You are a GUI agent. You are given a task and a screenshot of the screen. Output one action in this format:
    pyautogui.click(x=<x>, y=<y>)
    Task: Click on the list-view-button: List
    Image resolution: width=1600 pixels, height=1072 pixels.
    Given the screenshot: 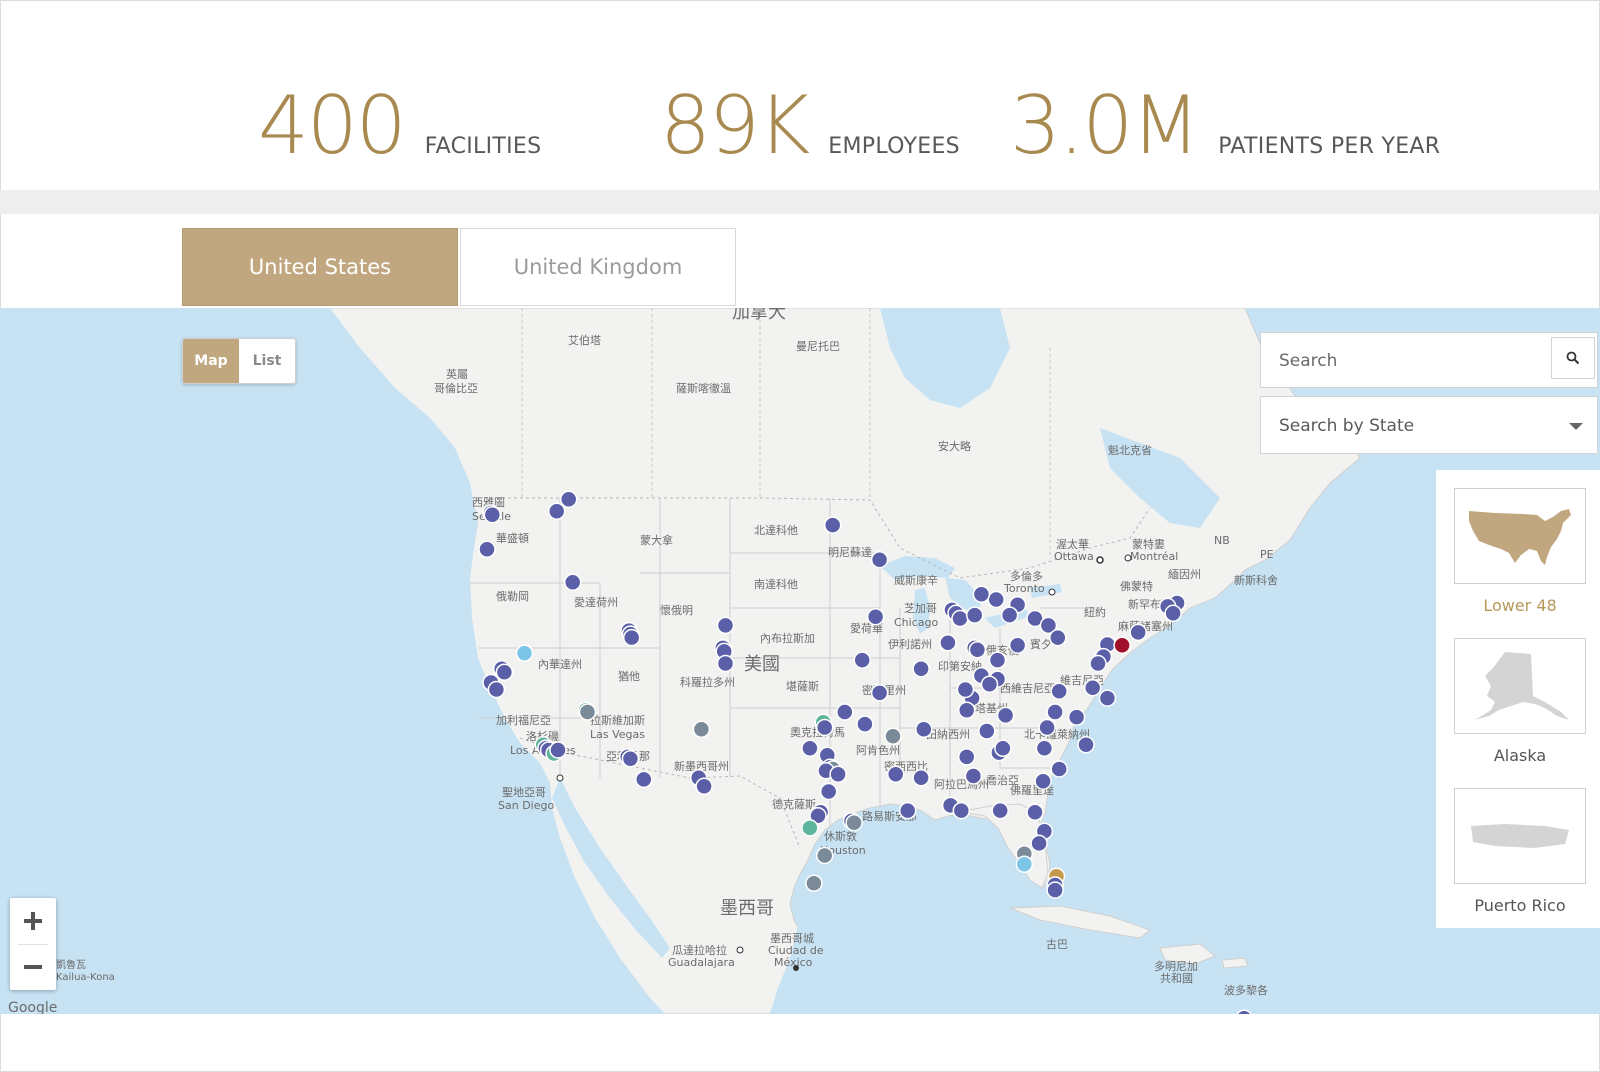 What is the action you would take?
    pyautogui.click(x=267, y=361)
    